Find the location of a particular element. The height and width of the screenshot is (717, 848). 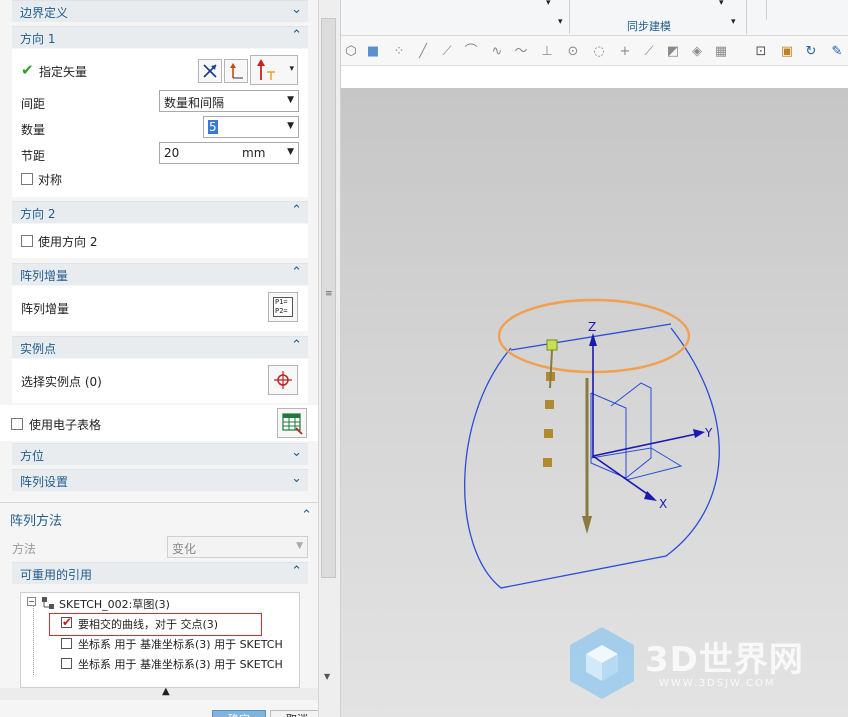

section-method: 阵列方法 ⌃ is located at coordinates (159, 518).